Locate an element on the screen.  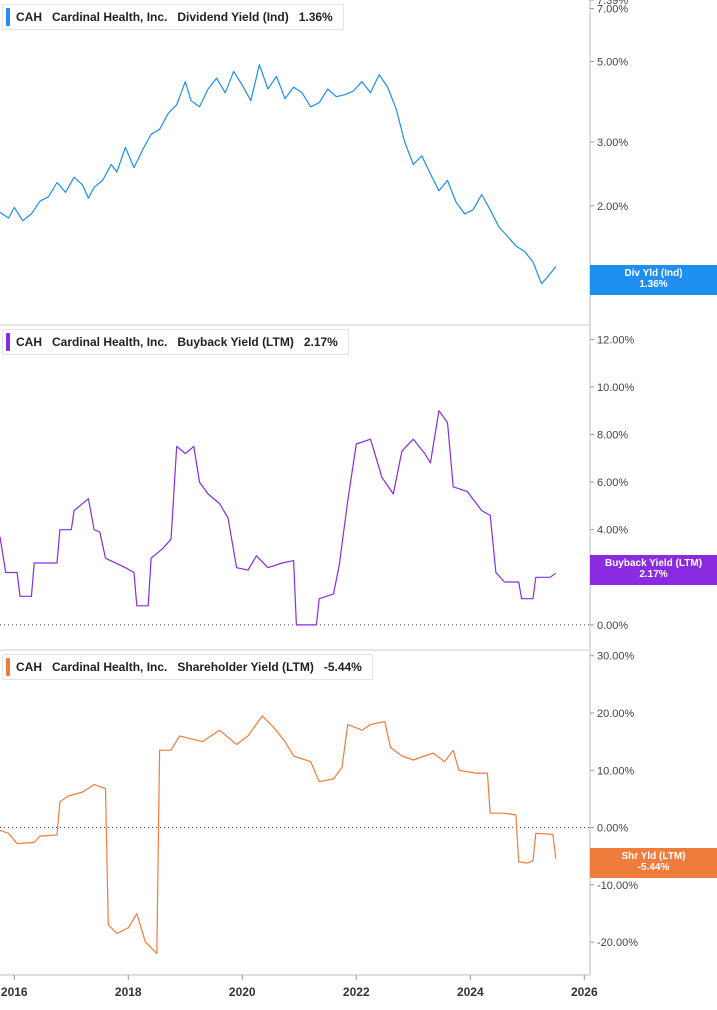
callout-value: 2.17% is located at coordinates (653, 574).